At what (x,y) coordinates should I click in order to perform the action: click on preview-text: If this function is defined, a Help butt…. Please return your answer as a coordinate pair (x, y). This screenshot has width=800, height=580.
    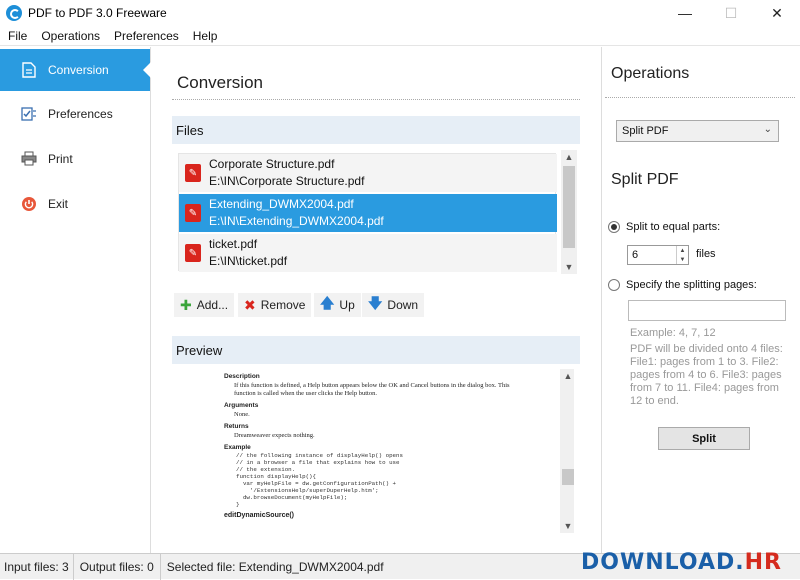
    Looking at the image, I should click on (372, 389).